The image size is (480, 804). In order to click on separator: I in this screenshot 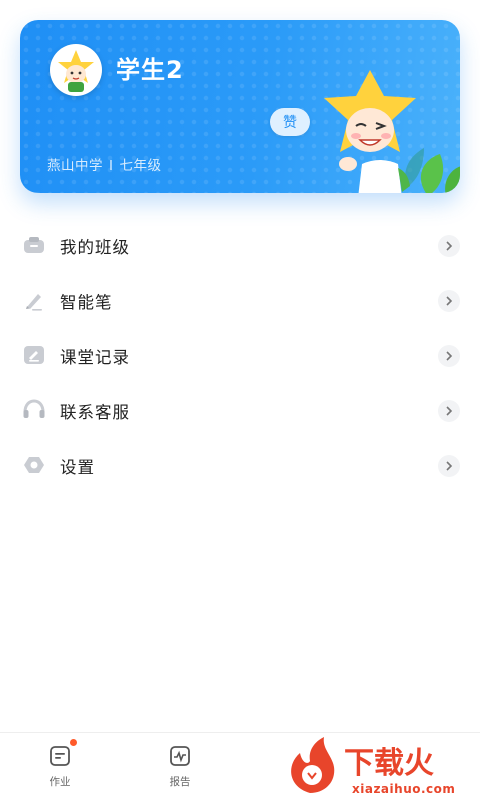, I will do `click(111, 166)`.